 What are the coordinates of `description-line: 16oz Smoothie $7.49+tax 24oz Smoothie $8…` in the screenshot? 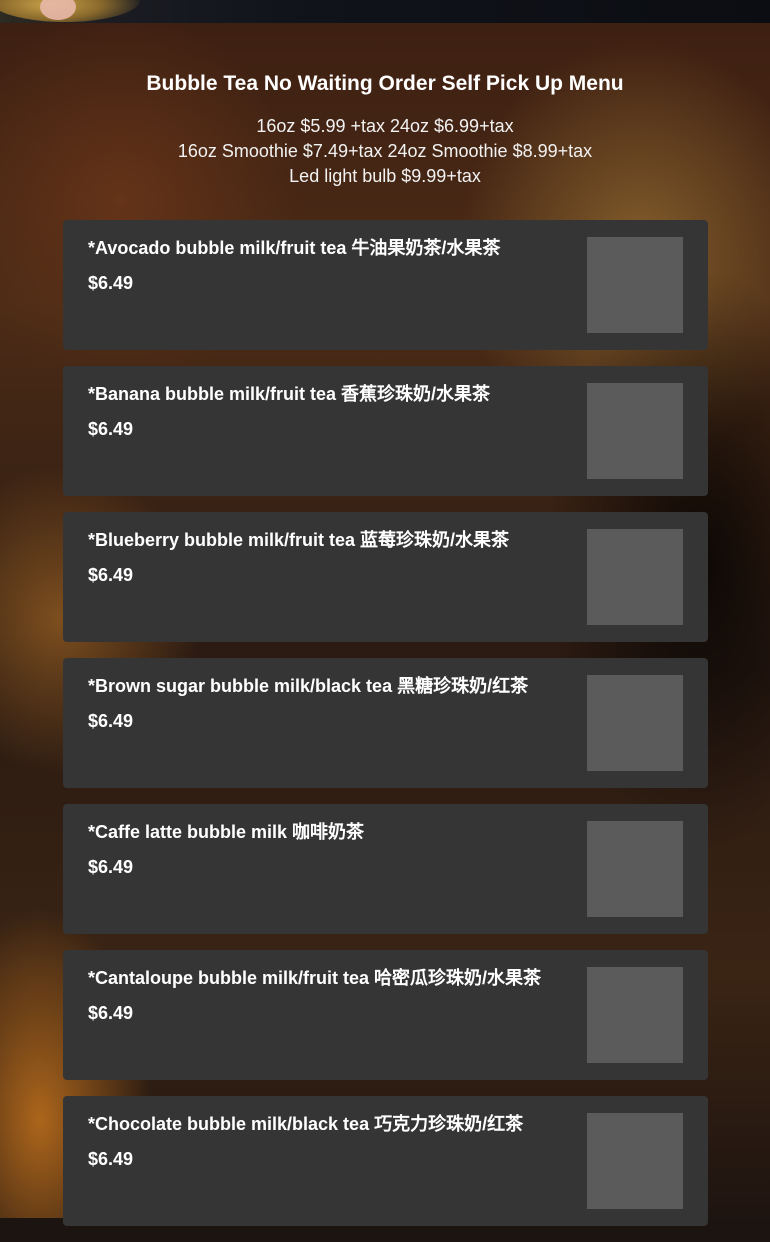 It's located at (385, 151).